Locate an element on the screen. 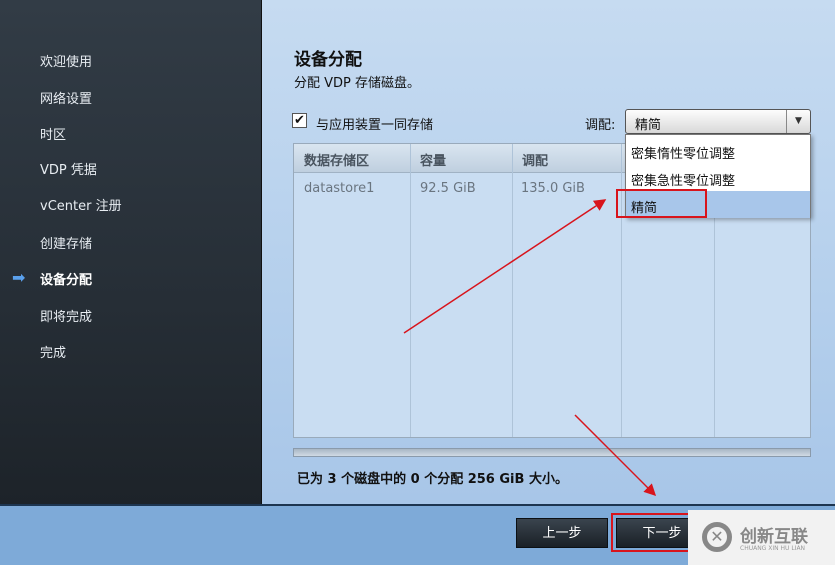  nav-device-allocation: 设备分配 is located at coordinates (66, 278).